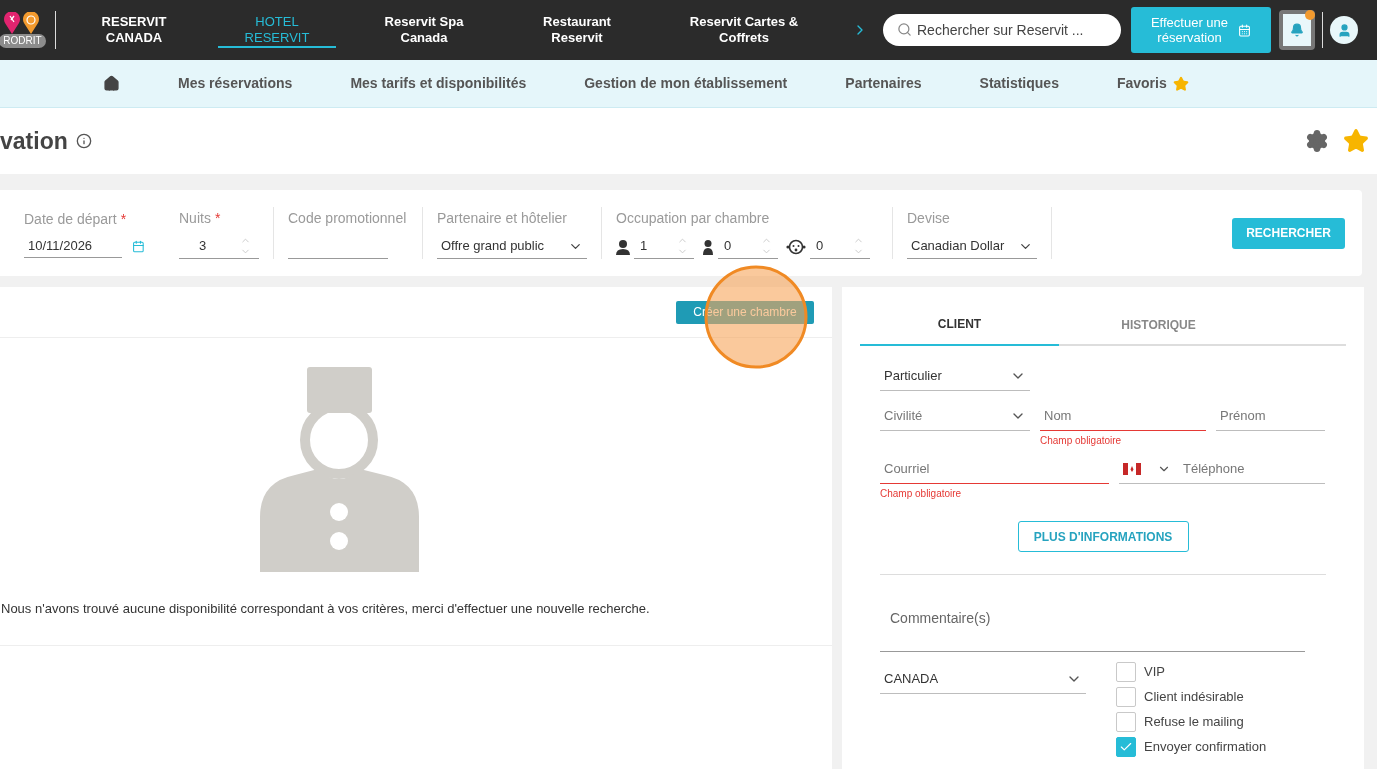 Image resolution: width=1377 pixels, height=769 pixels. Describe the element at coordinates (1123, 416) in the screenshot. I see `last-name-field: Nom` at that location.